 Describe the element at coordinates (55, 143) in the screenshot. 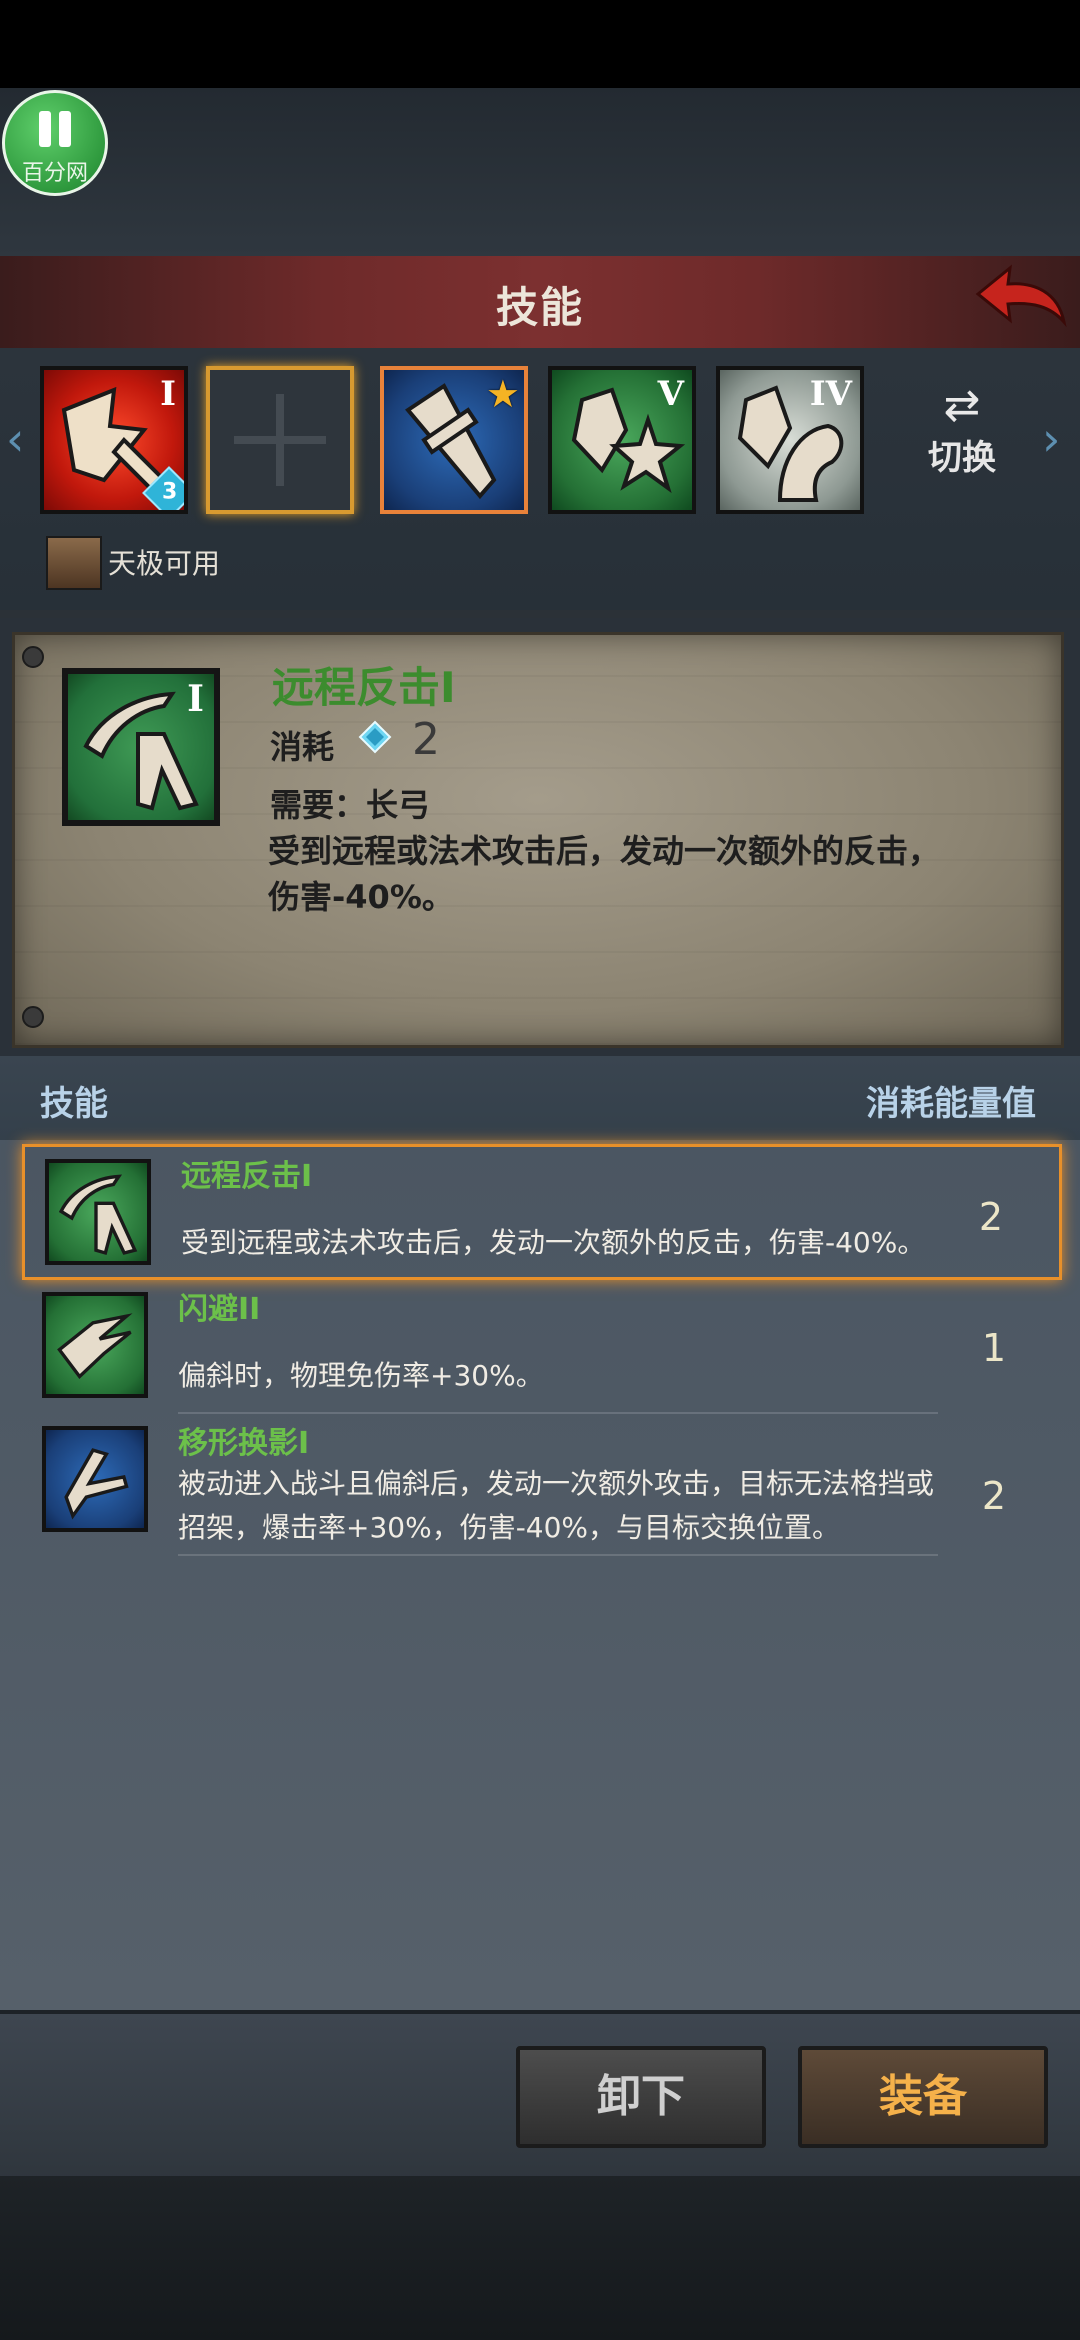

I see `pause-button: 百分网` at that location.